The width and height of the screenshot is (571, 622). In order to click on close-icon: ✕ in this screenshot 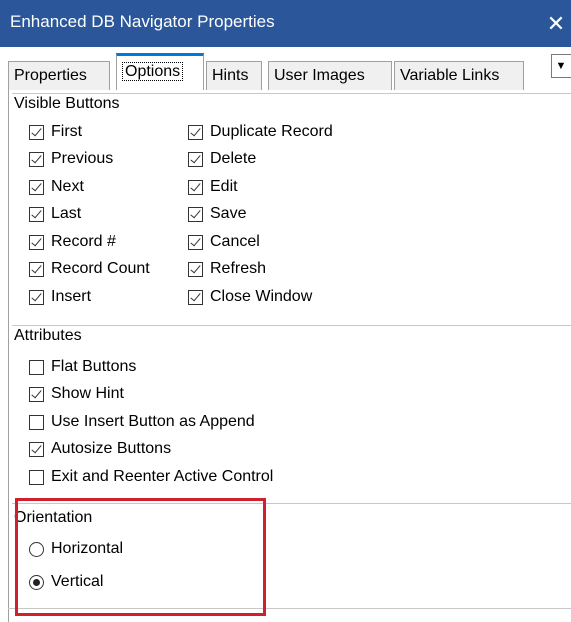, I will do `click(556, 23)`.